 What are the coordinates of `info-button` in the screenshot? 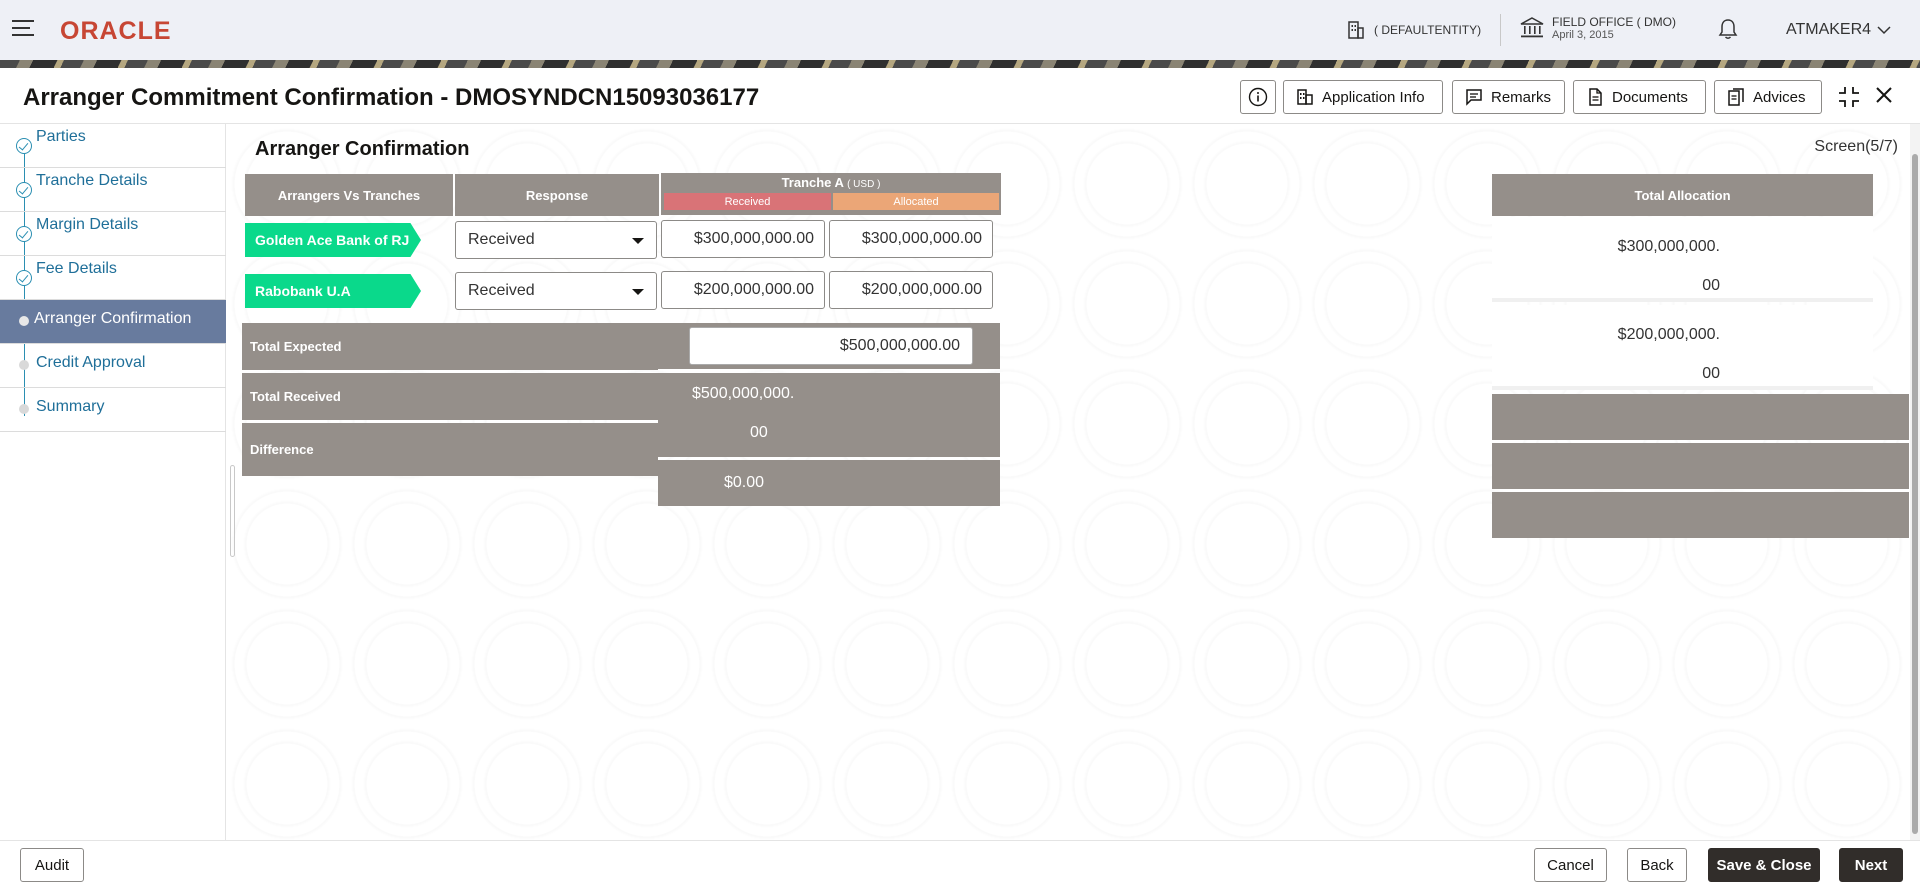 It's located at (1258, 97).